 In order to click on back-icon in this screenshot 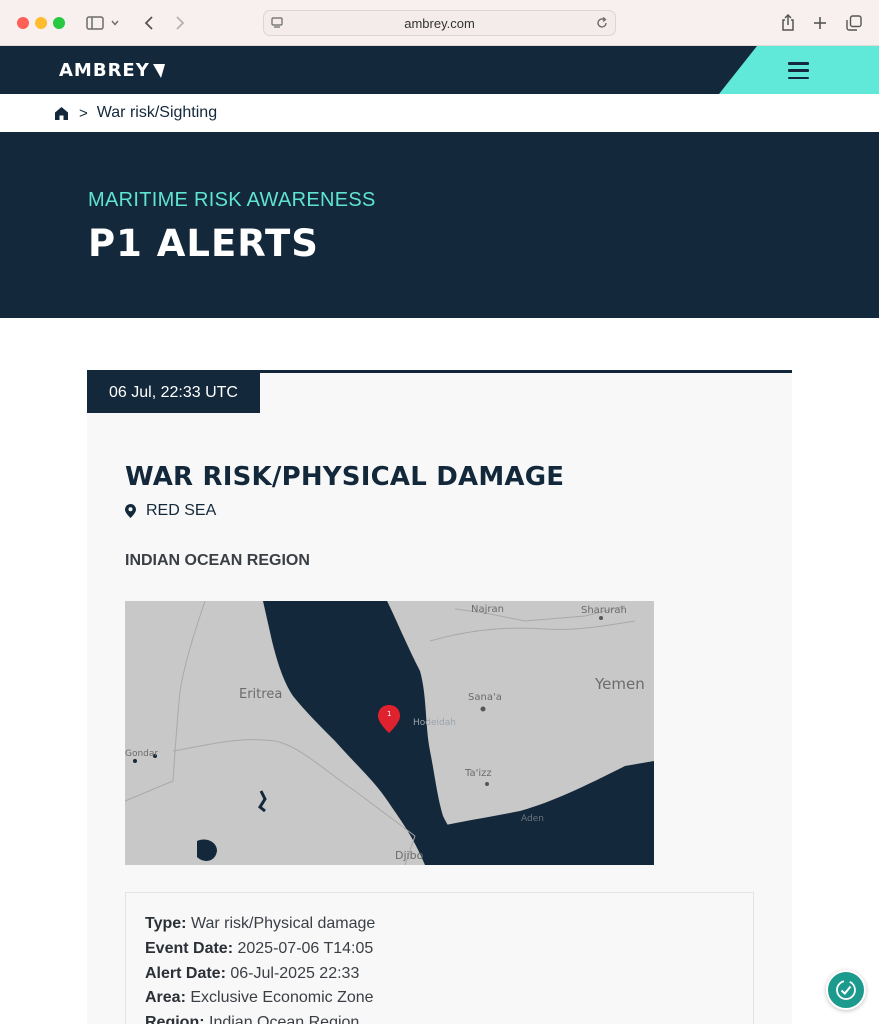, I will do `click(149, 23)`.